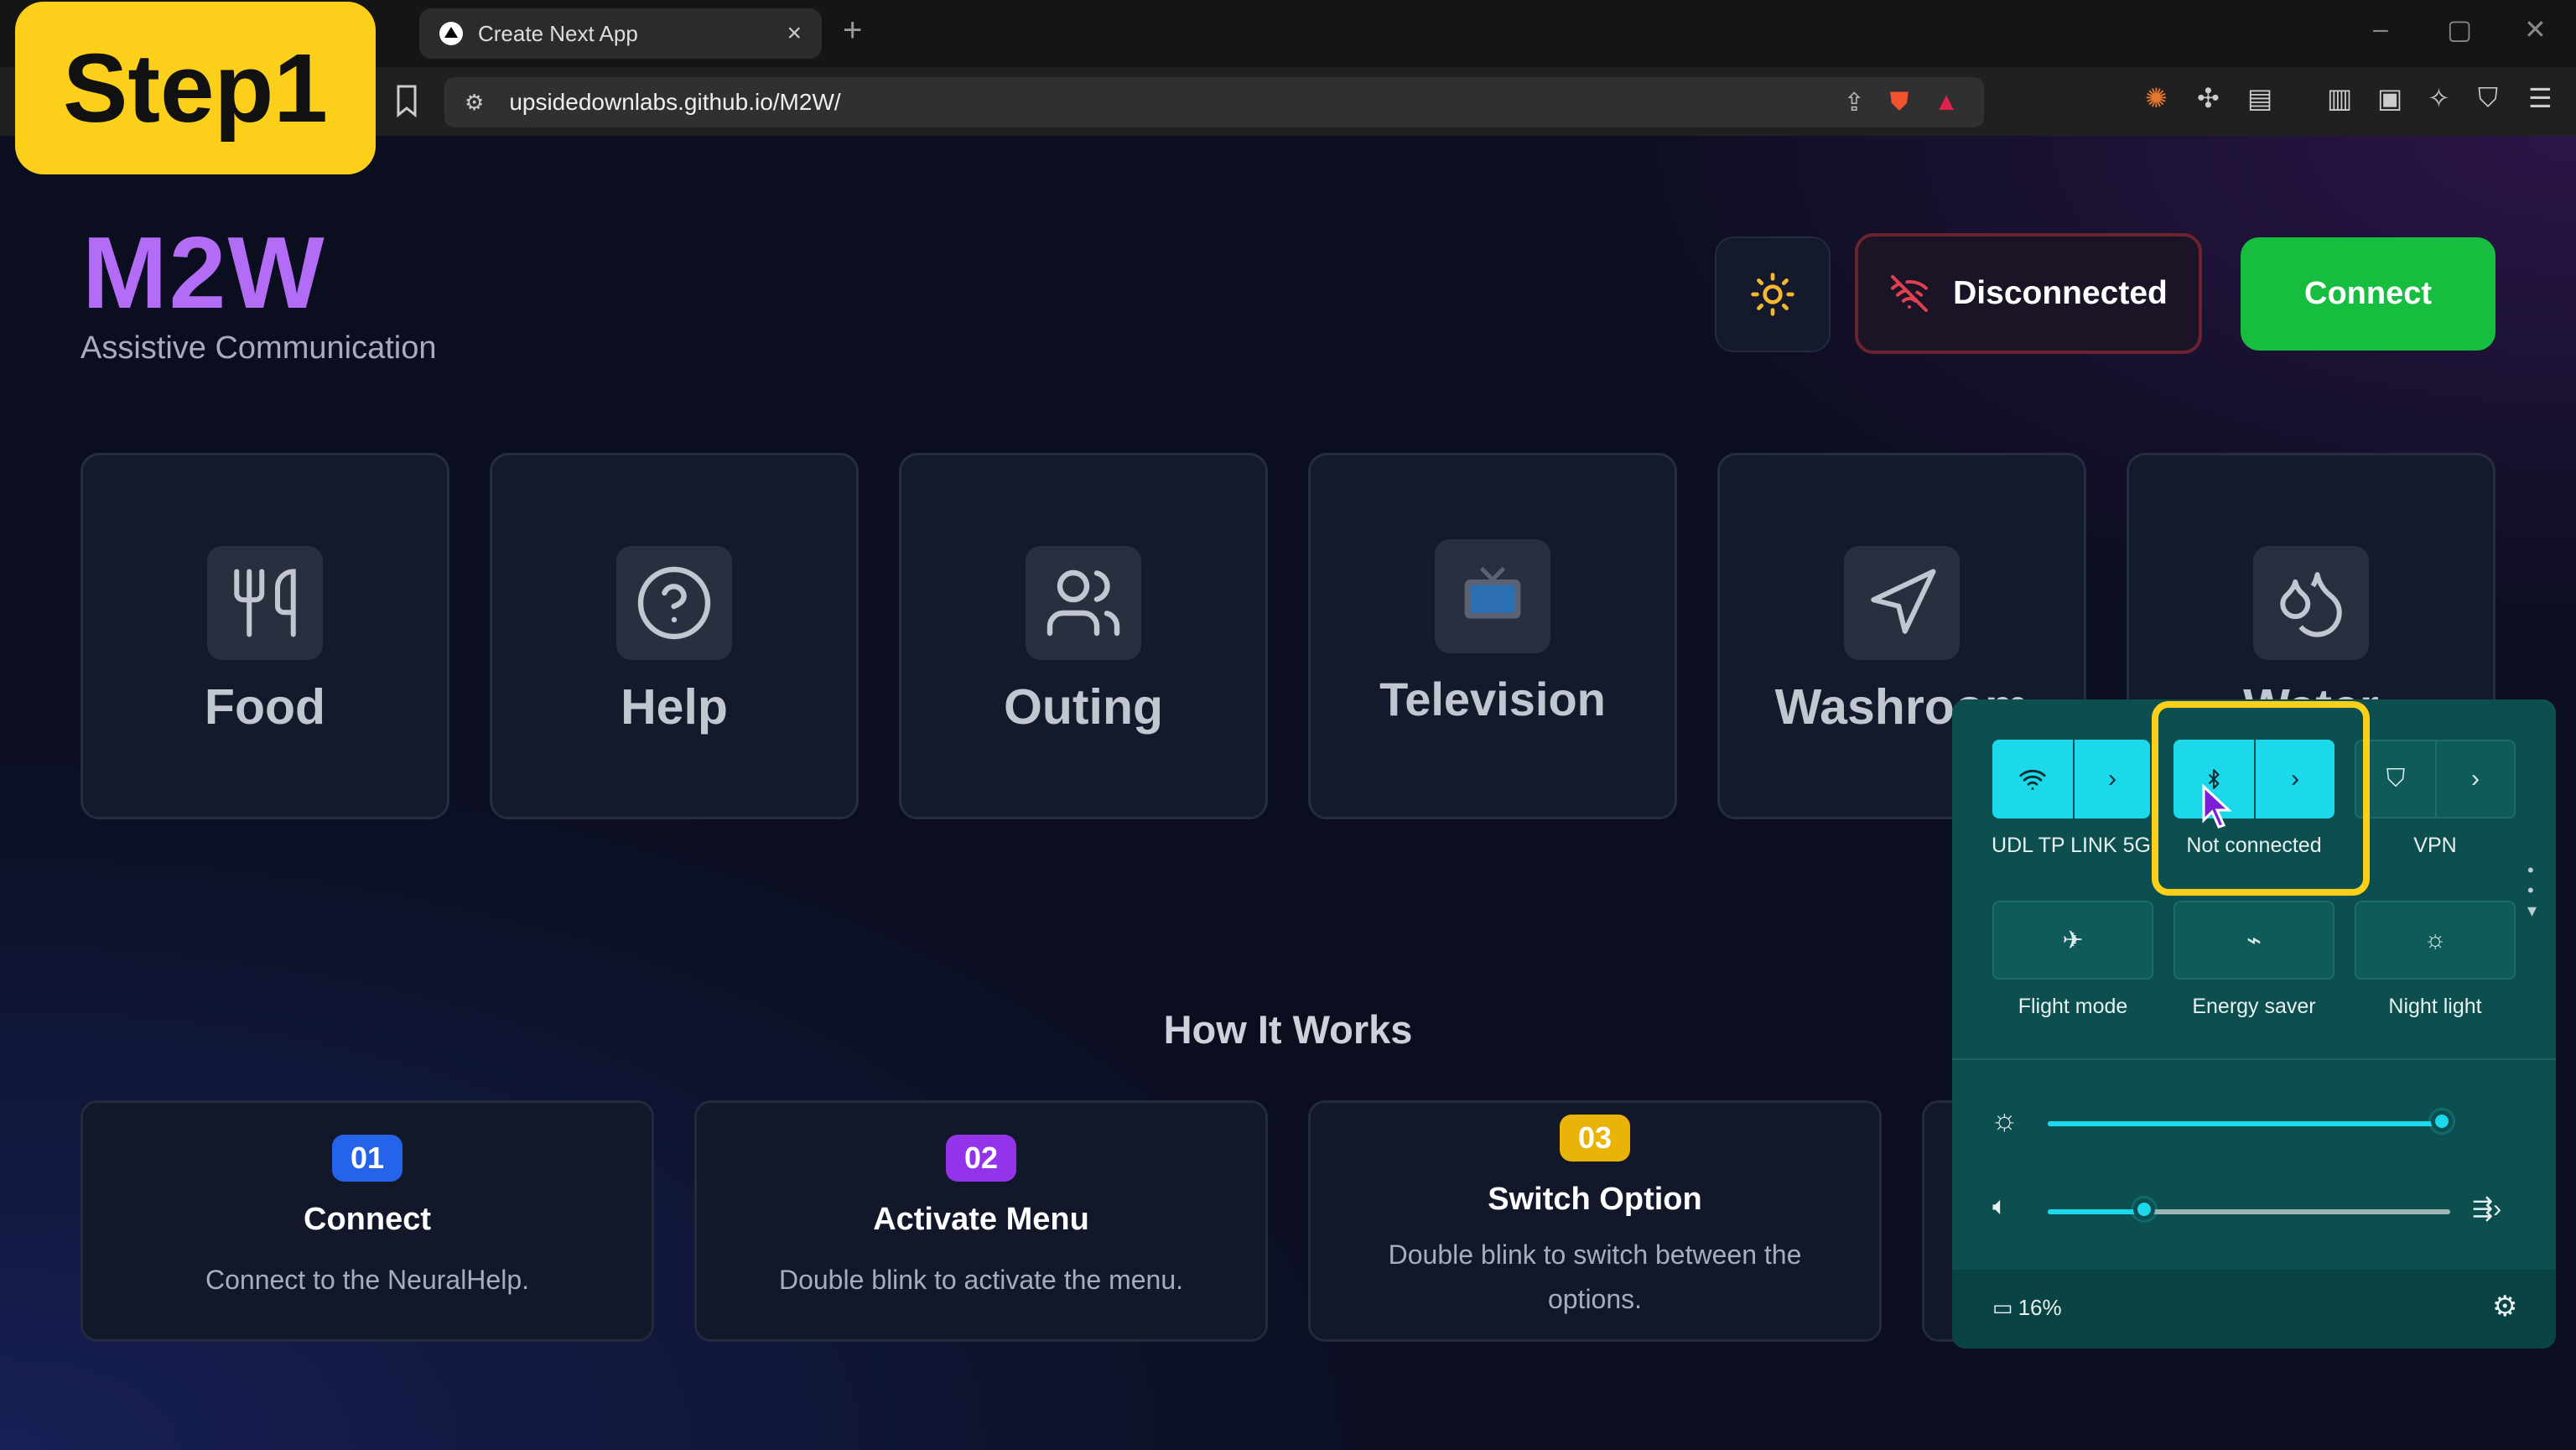  Describe the element at coordinates (2073, 1006) in the screenshot. I see `flight-mode-label: Flight mode` at that location.